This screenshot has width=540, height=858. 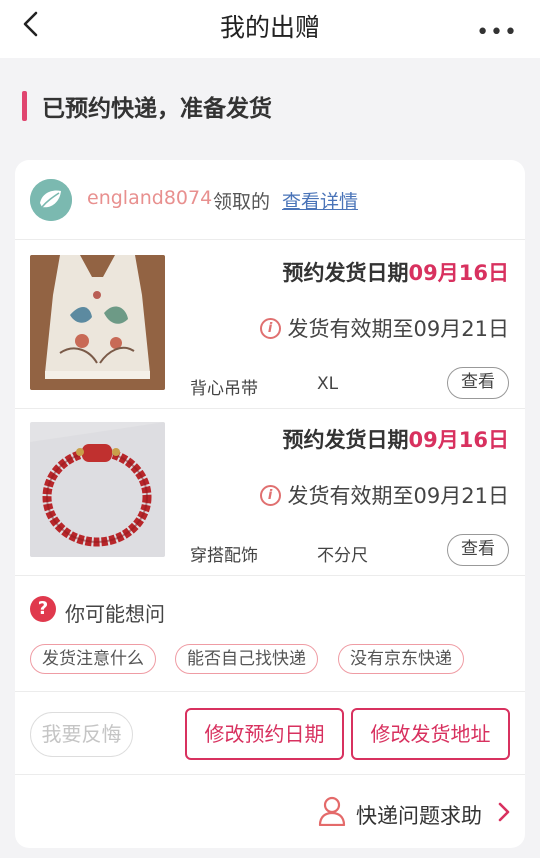 I want to click on item-category: 穿搭配饰, so click(x=224, y=556).